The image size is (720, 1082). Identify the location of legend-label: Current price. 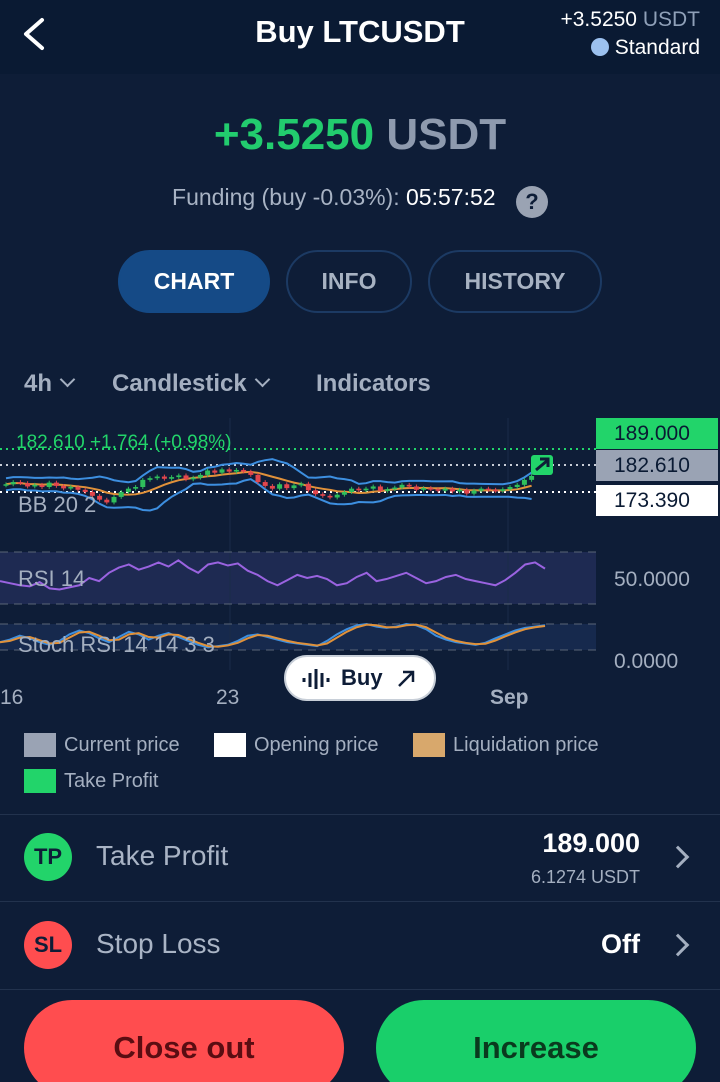
(122, 745).